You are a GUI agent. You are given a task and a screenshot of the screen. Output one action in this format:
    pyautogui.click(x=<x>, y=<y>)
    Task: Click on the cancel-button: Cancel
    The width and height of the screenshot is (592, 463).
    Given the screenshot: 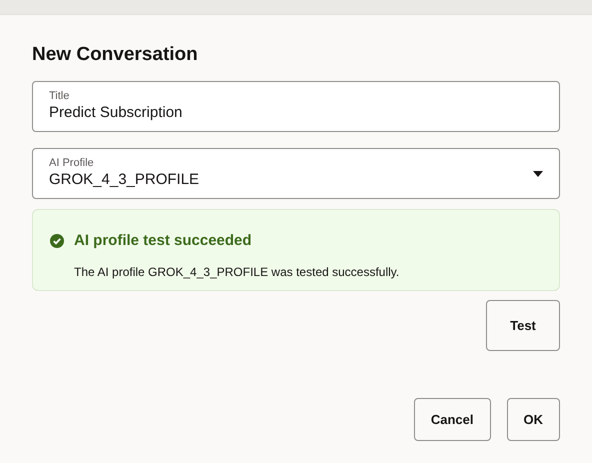 What is the action you would take?
    pyautogui.click(x=452, y=419)
    